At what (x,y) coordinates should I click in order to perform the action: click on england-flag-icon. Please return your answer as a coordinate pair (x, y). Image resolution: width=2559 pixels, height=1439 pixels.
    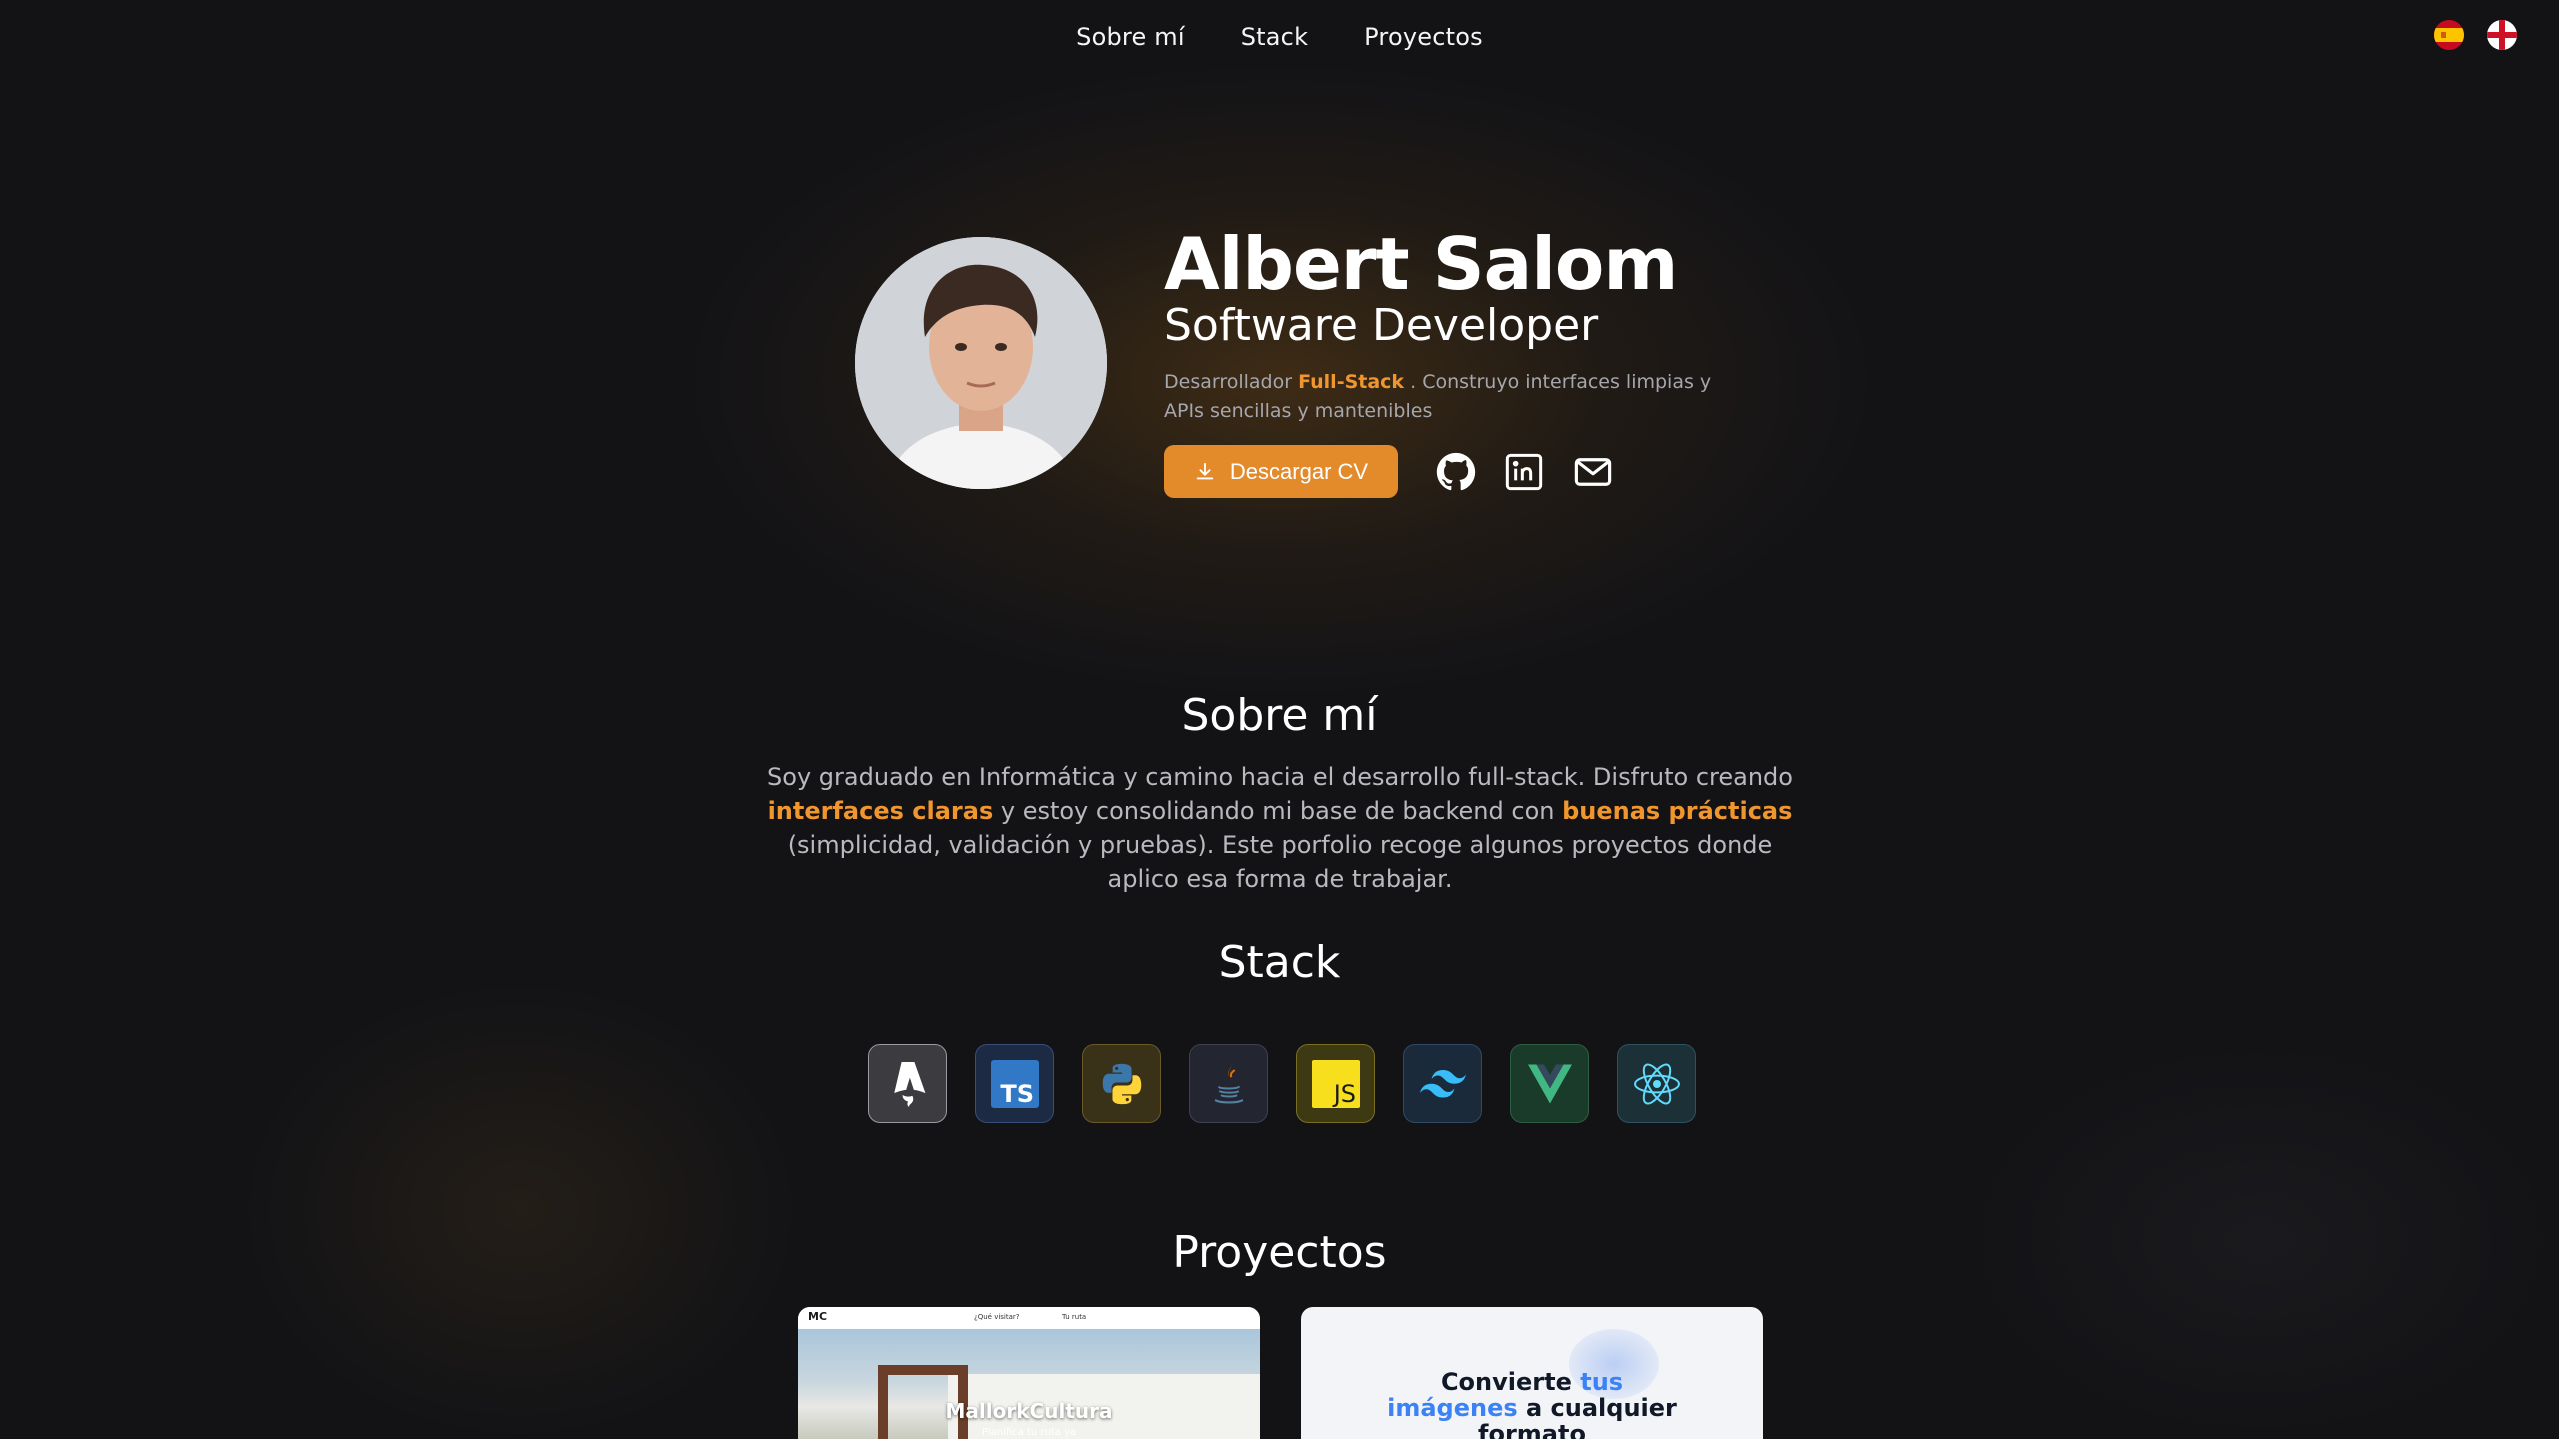
    Looking at the image, I should click on (2502, 35).